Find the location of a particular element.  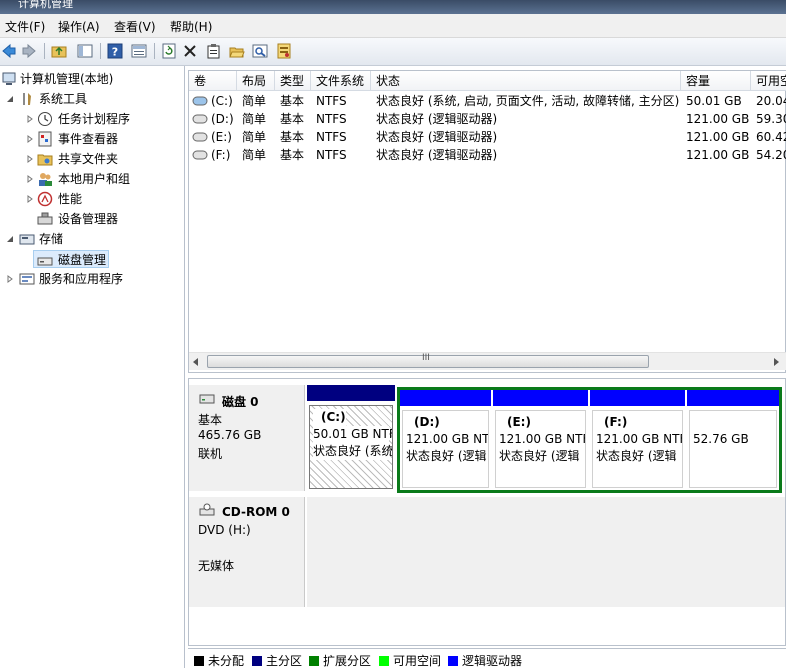

column-header-layout: 布局 is located at coordinates (256, 81).